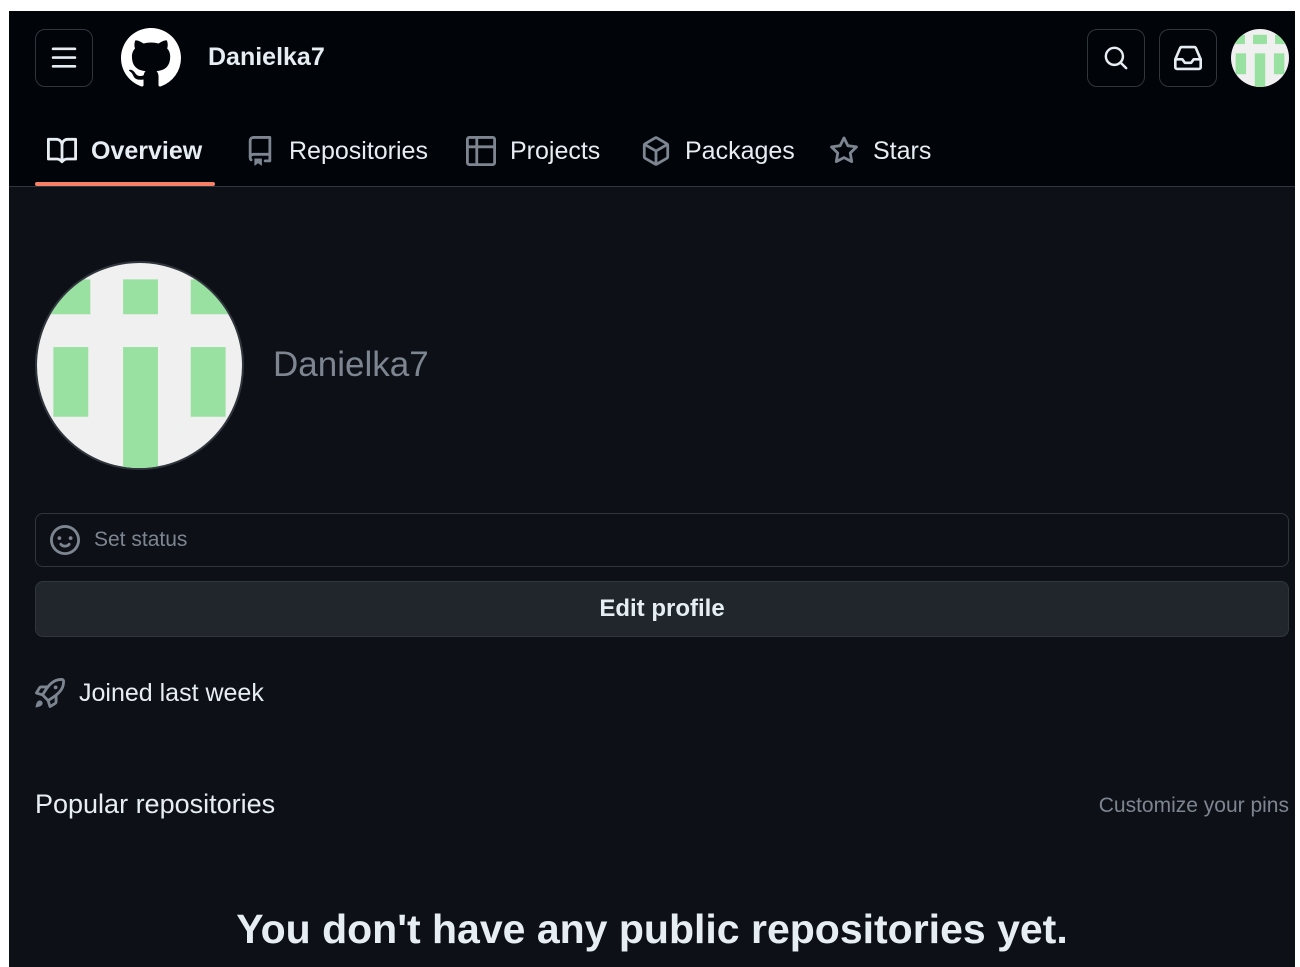  What do you see at coordinates (147, 150) in the screenshot?
I see `tab-overview-label: Overview` at bounding box center [147, 150].